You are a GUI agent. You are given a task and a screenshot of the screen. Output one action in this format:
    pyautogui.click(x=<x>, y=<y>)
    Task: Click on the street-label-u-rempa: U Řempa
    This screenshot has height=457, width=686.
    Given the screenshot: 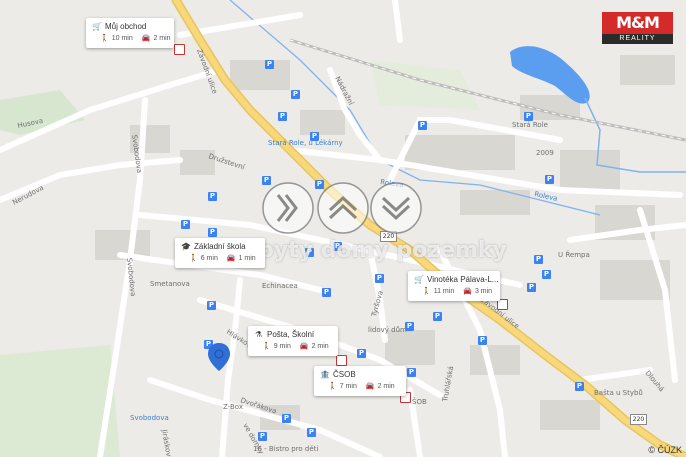 What is the action you would take?
    pyautogui.click(x=574, y=254)
    